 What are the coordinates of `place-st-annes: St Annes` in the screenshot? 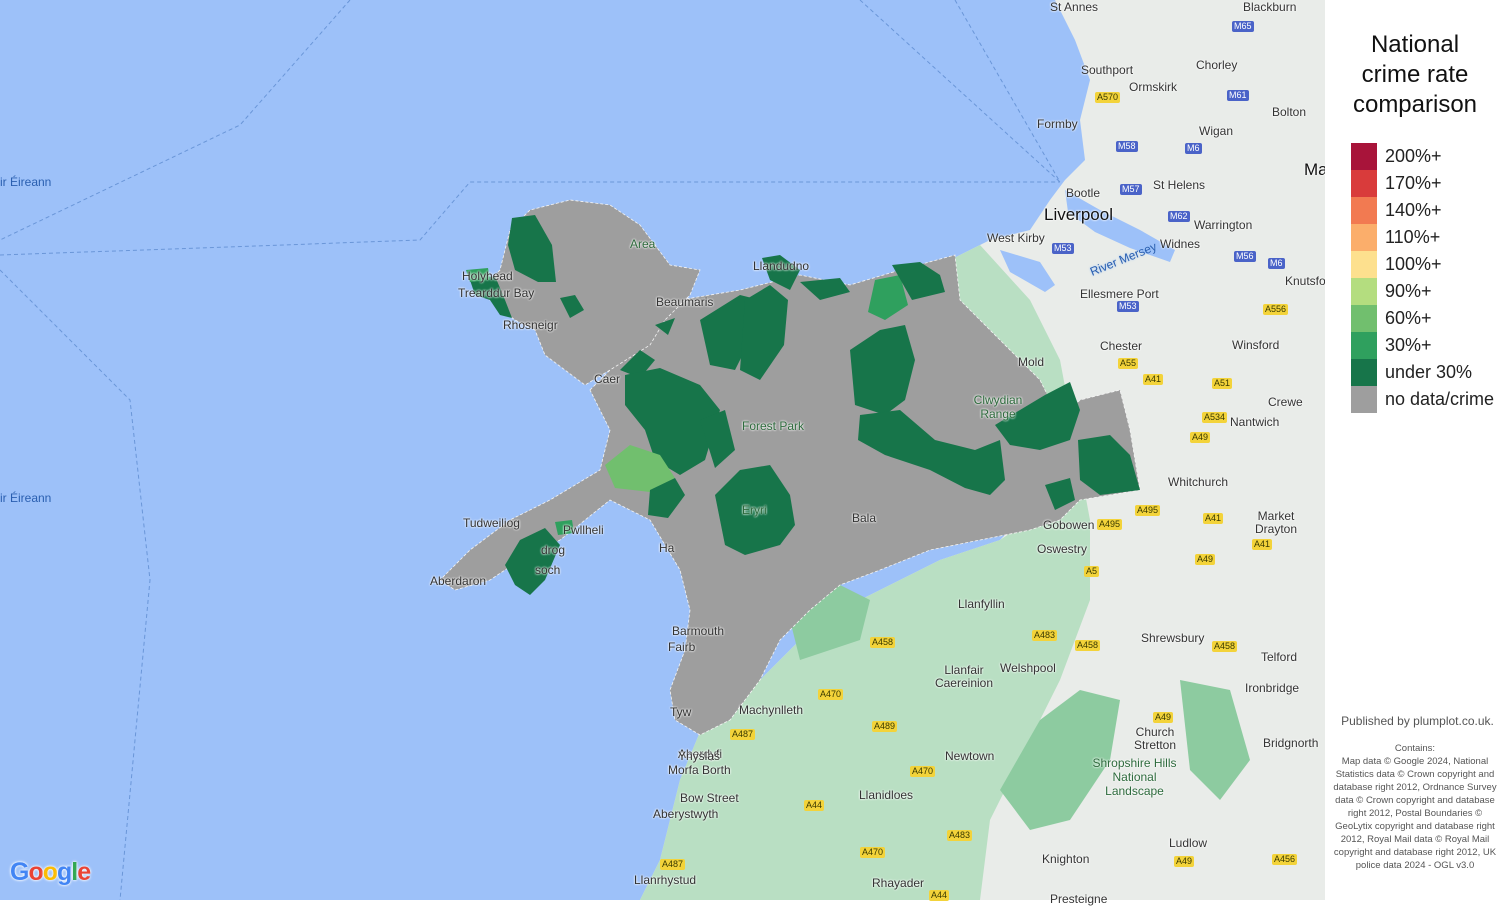 It's located at (1074, 7).